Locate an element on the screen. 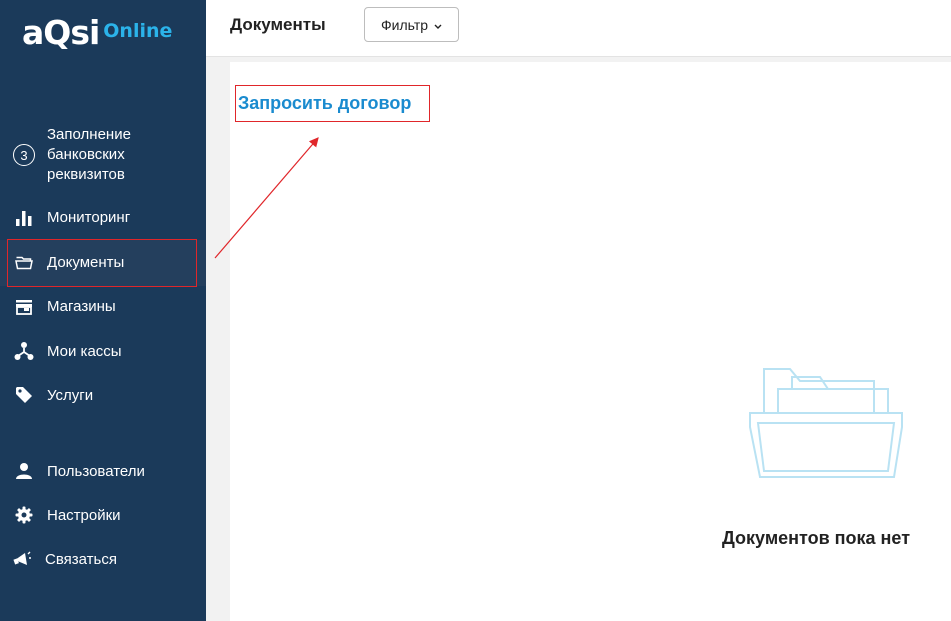 The width and height of the screenshot is (951, 621). sidebar-item-shops: Магазины is located at coordinates (103, 307).